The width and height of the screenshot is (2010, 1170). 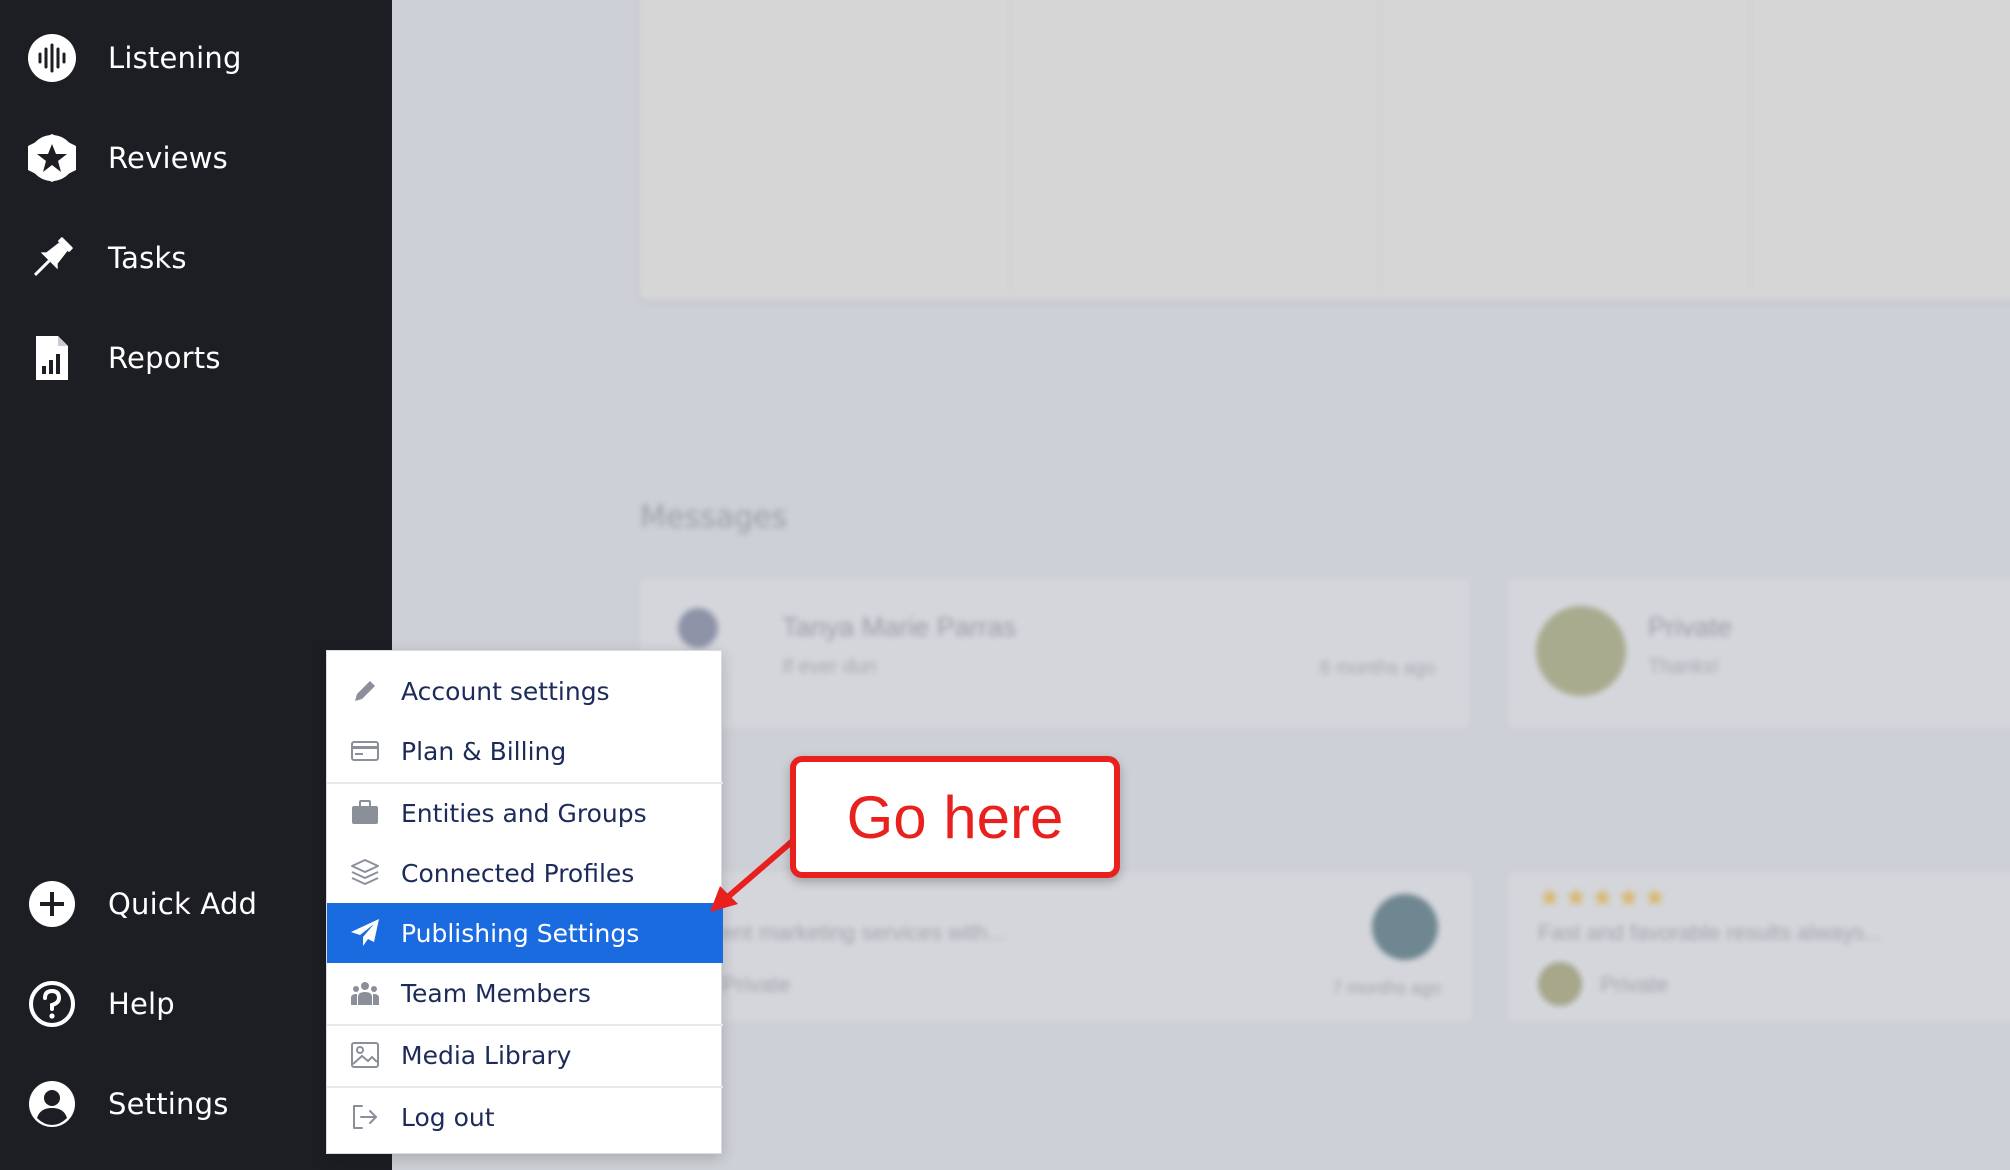 What do you see at coordinates (365, 873) in the screenshot?
I see `layers-icon` at bounding box center [365, 873].